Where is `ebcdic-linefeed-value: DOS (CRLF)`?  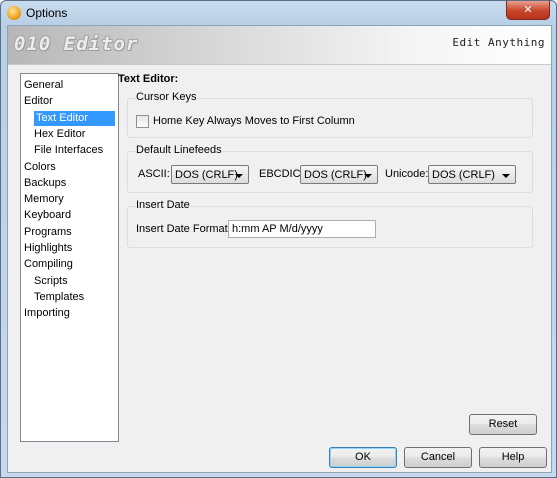 ebcdic-linefeed-value: DOS (CRLF) is located at coordinates (335, 175).